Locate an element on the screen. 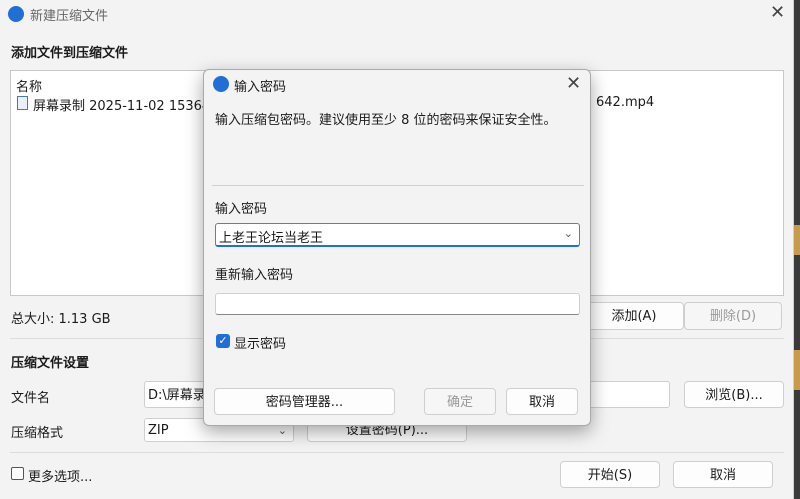 The width and height of the screenshot is (800, 499). filename-label: 文件名 is located at coordinates (31, 398).